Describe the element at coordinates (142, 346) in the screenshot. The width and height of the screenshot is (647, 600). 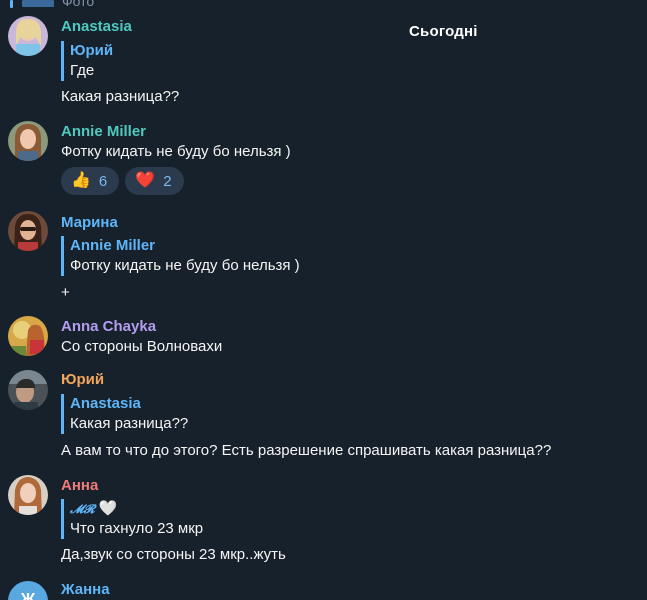
I see `message-text: Со стороны Волновахи` at that location.